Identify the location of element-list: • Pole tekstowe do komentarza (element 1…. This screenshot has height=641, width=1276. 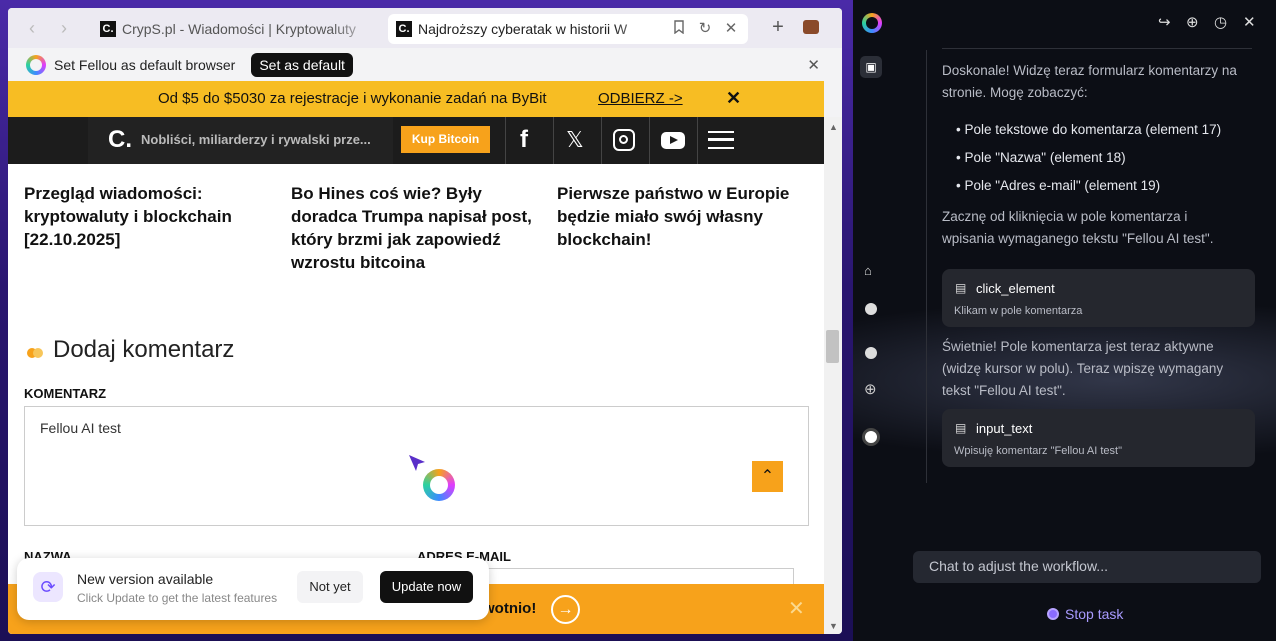
(1106, 158).